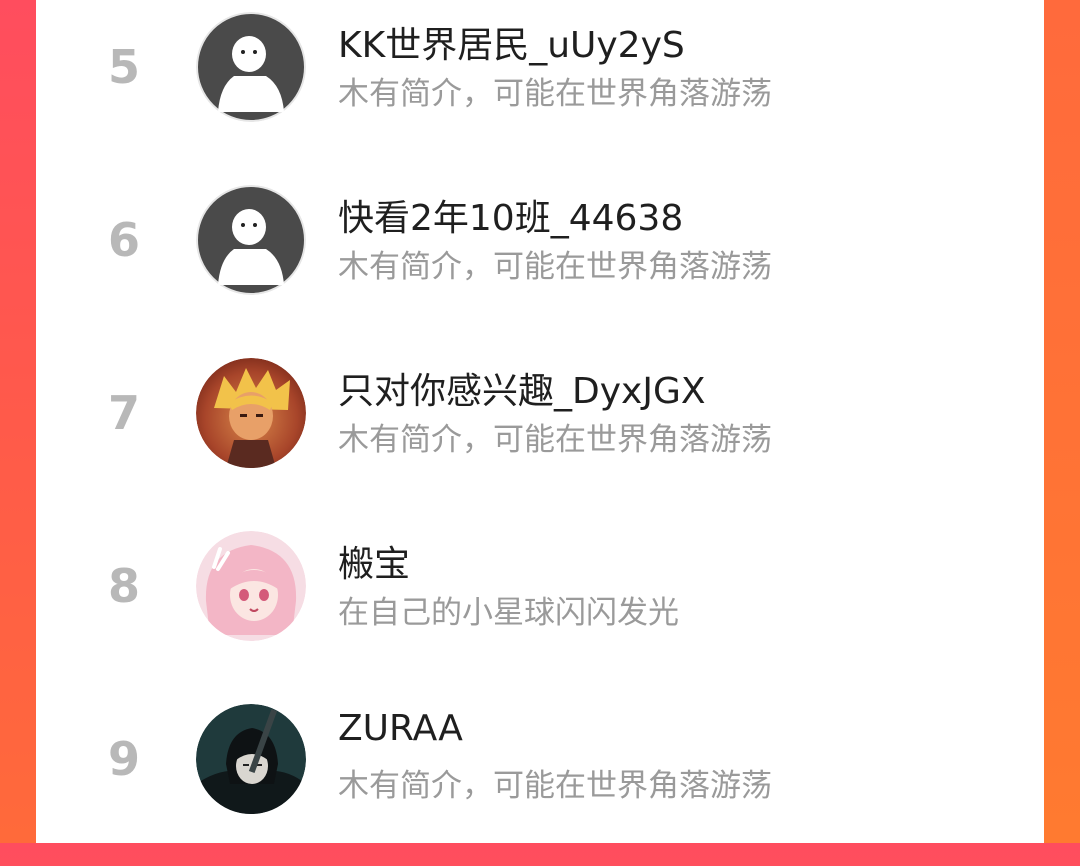 The width and height of the screenshot is (1080, 866). I want to click on anime-avatar-dark, so click(251, 759).